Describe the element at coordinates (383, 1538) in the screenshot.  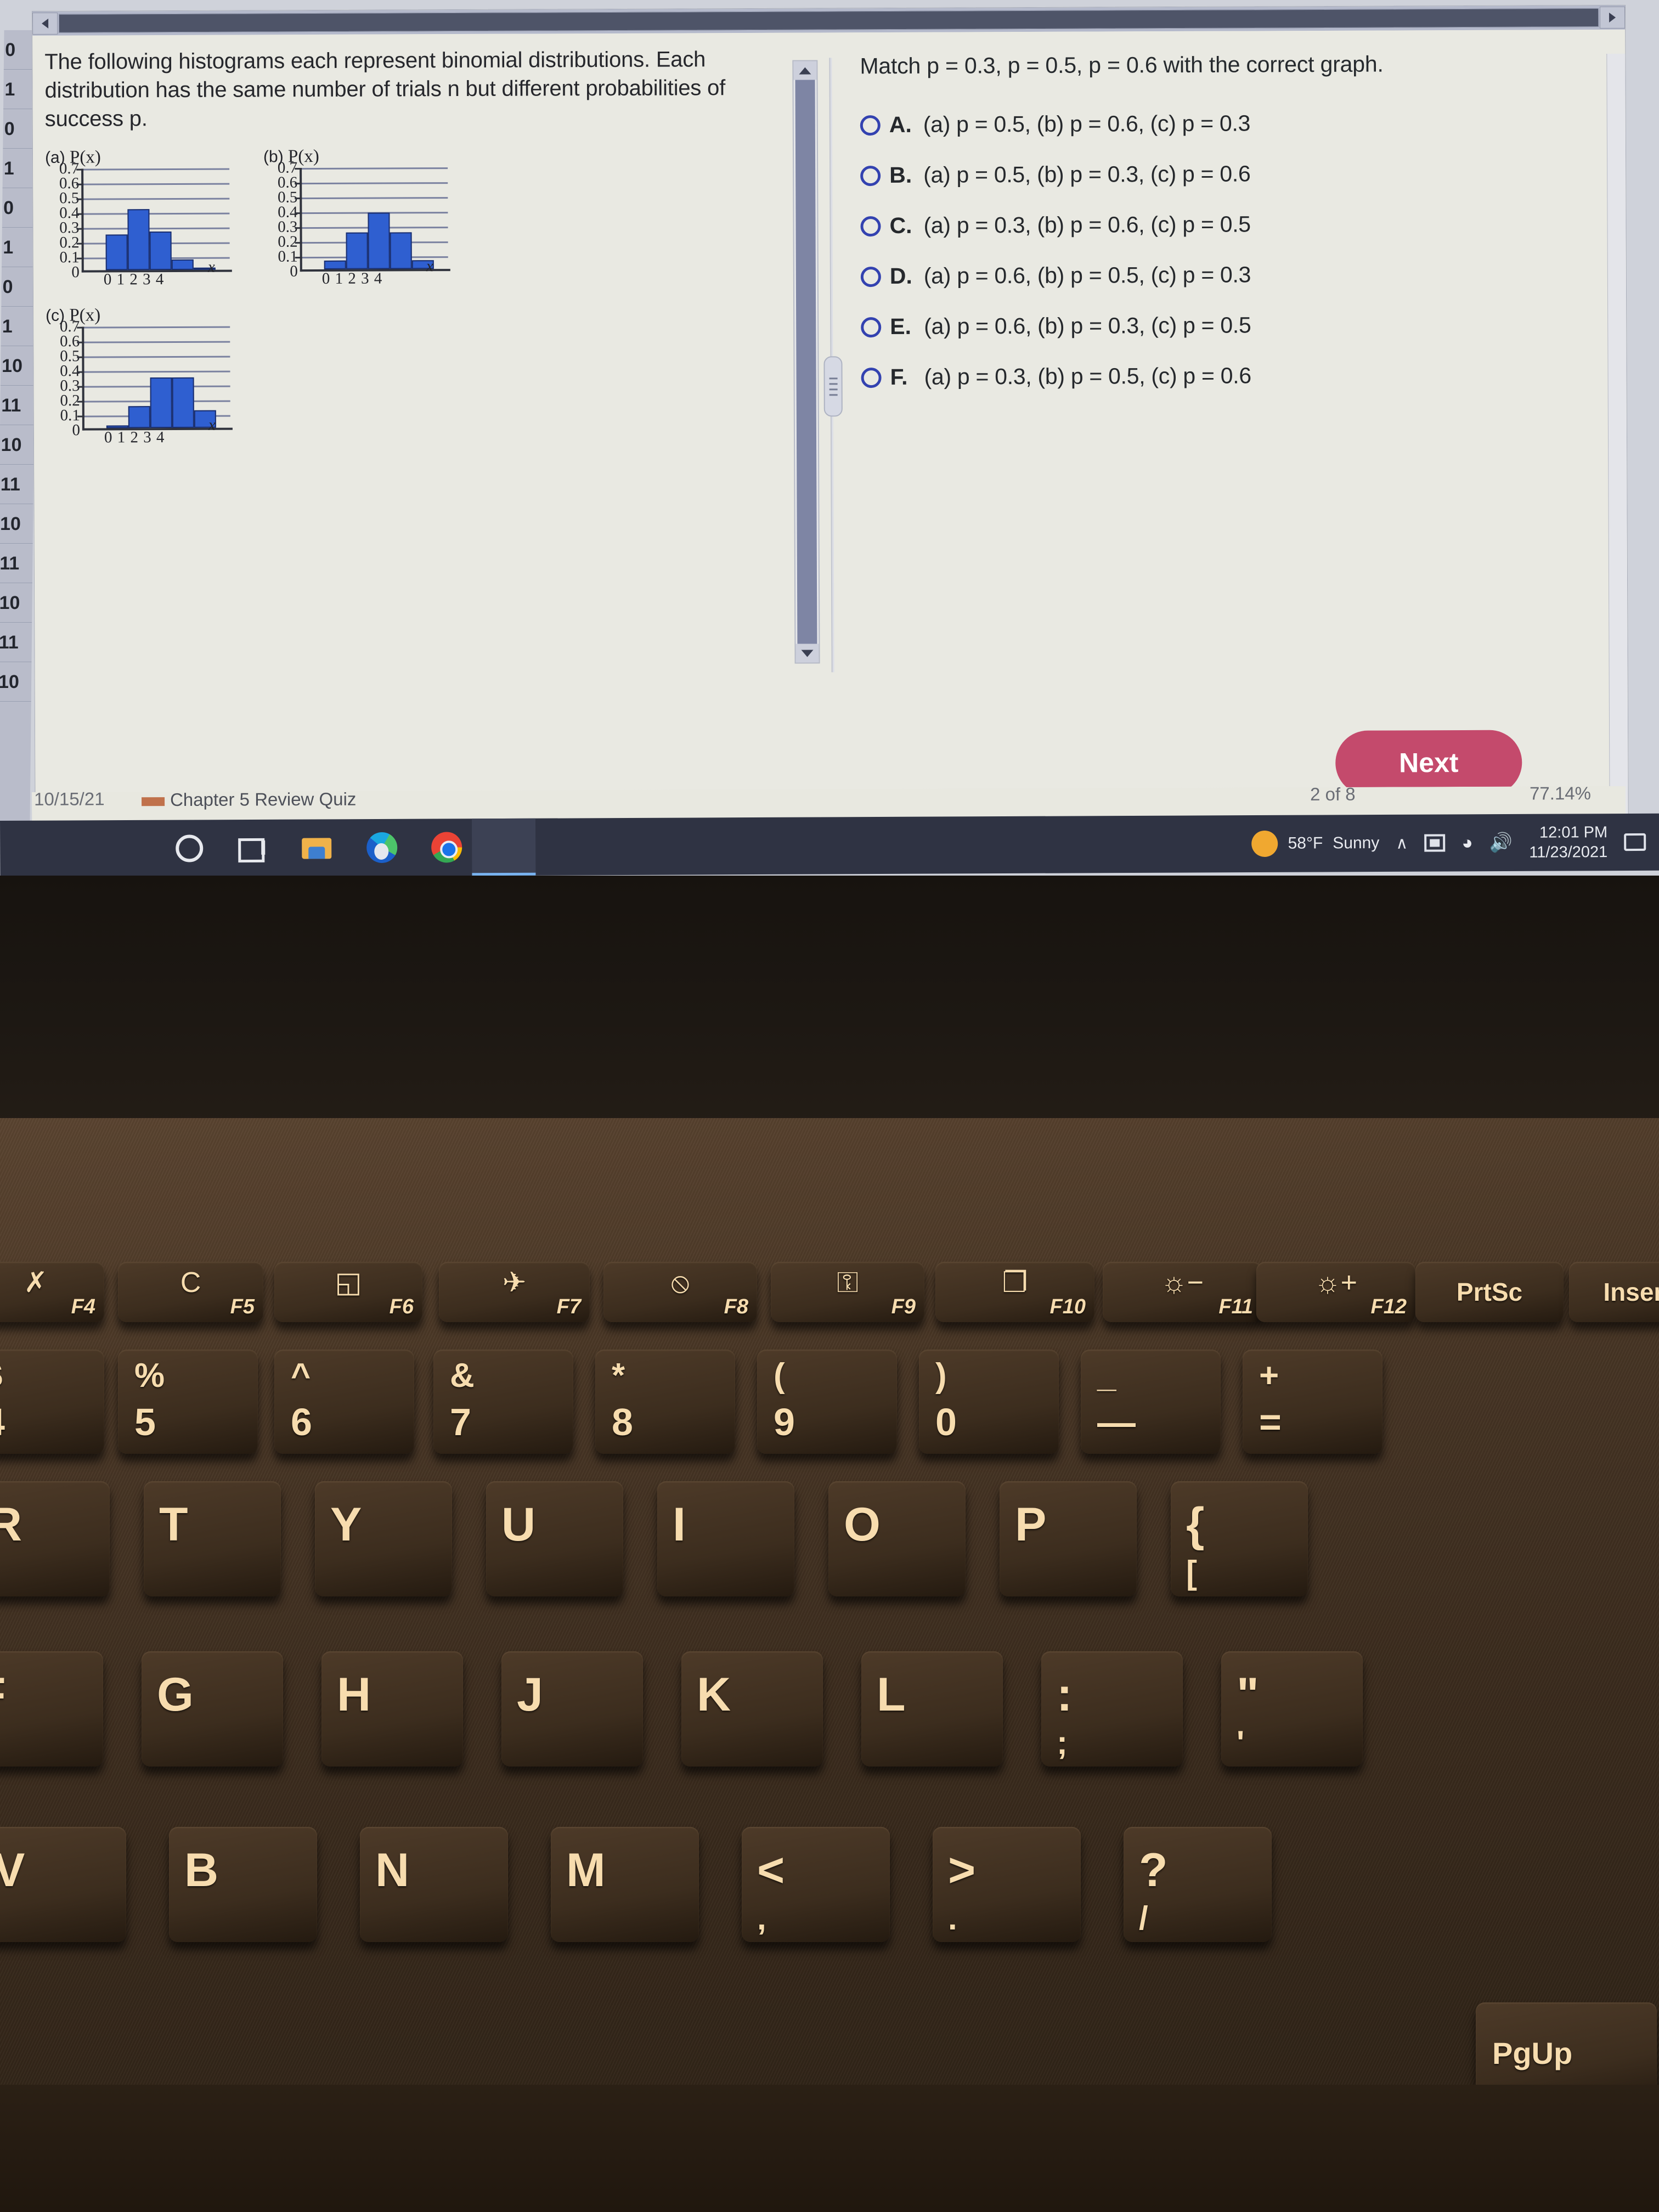
I see `key-y: Y` at that location.